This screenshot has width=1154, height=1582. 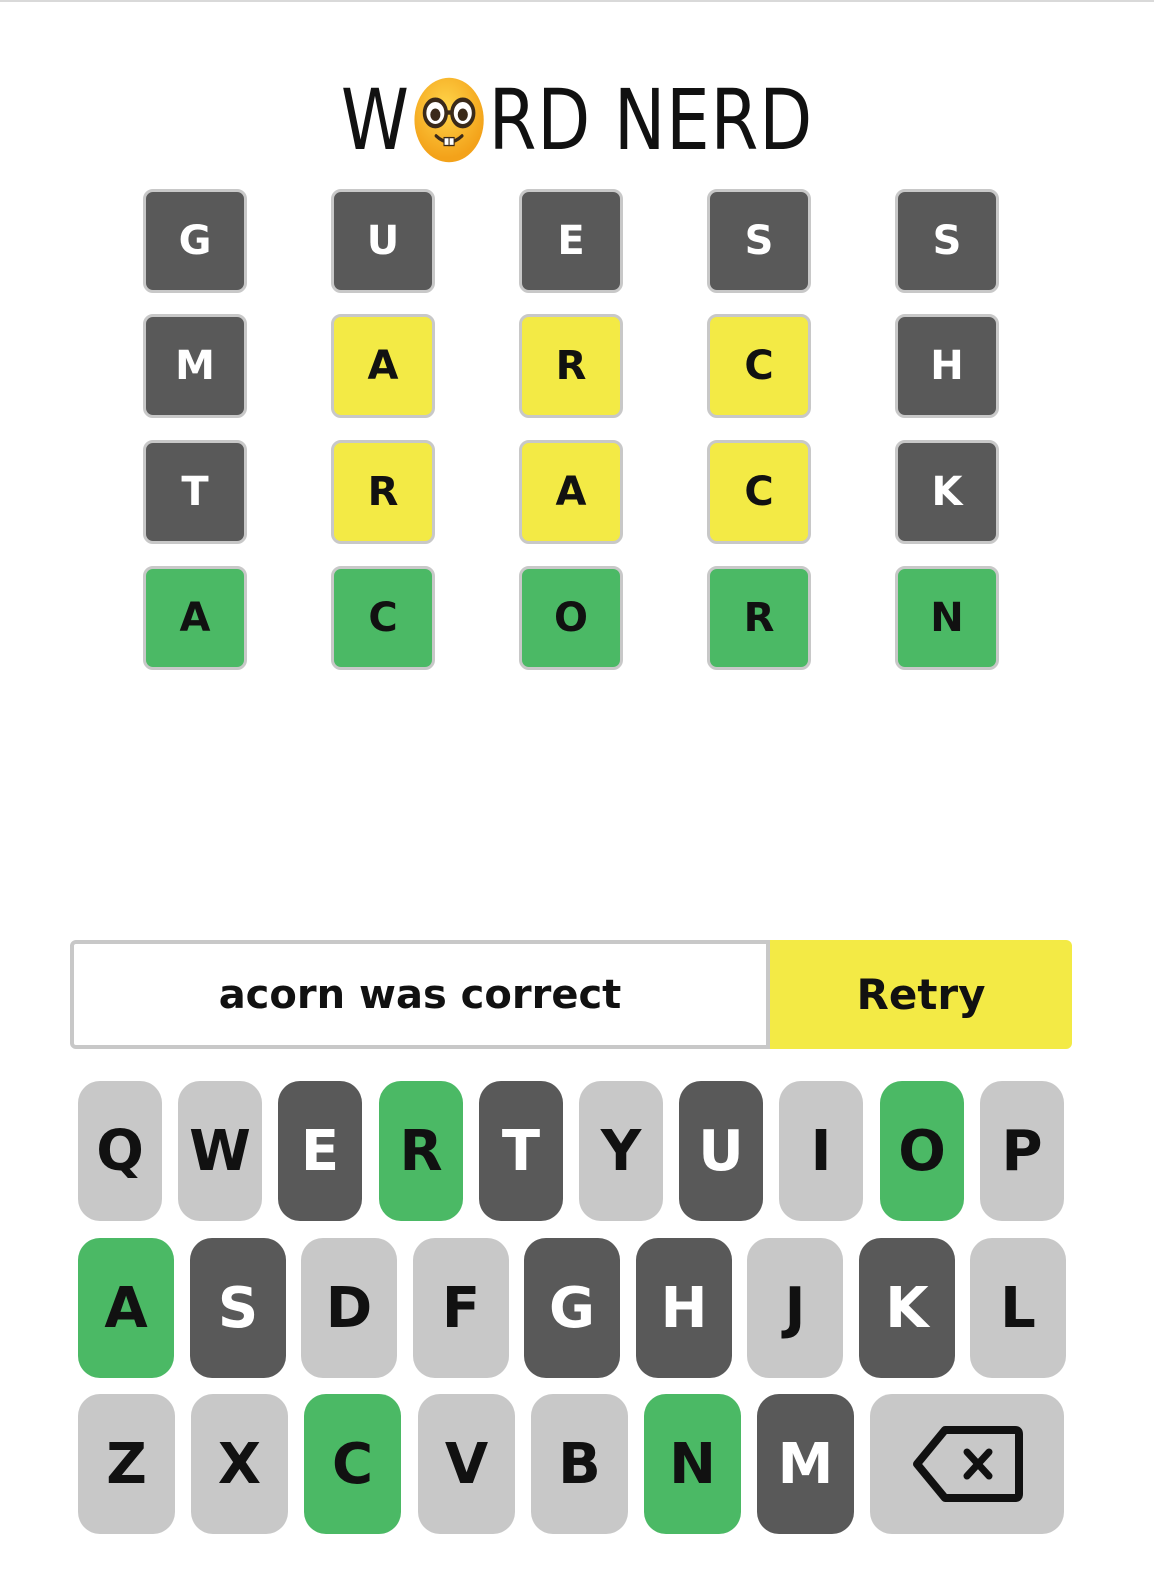 What do you see at coordinates (195, 366) in the screenshot?
I see `board-tile: M` at bounding box center [195, 366].